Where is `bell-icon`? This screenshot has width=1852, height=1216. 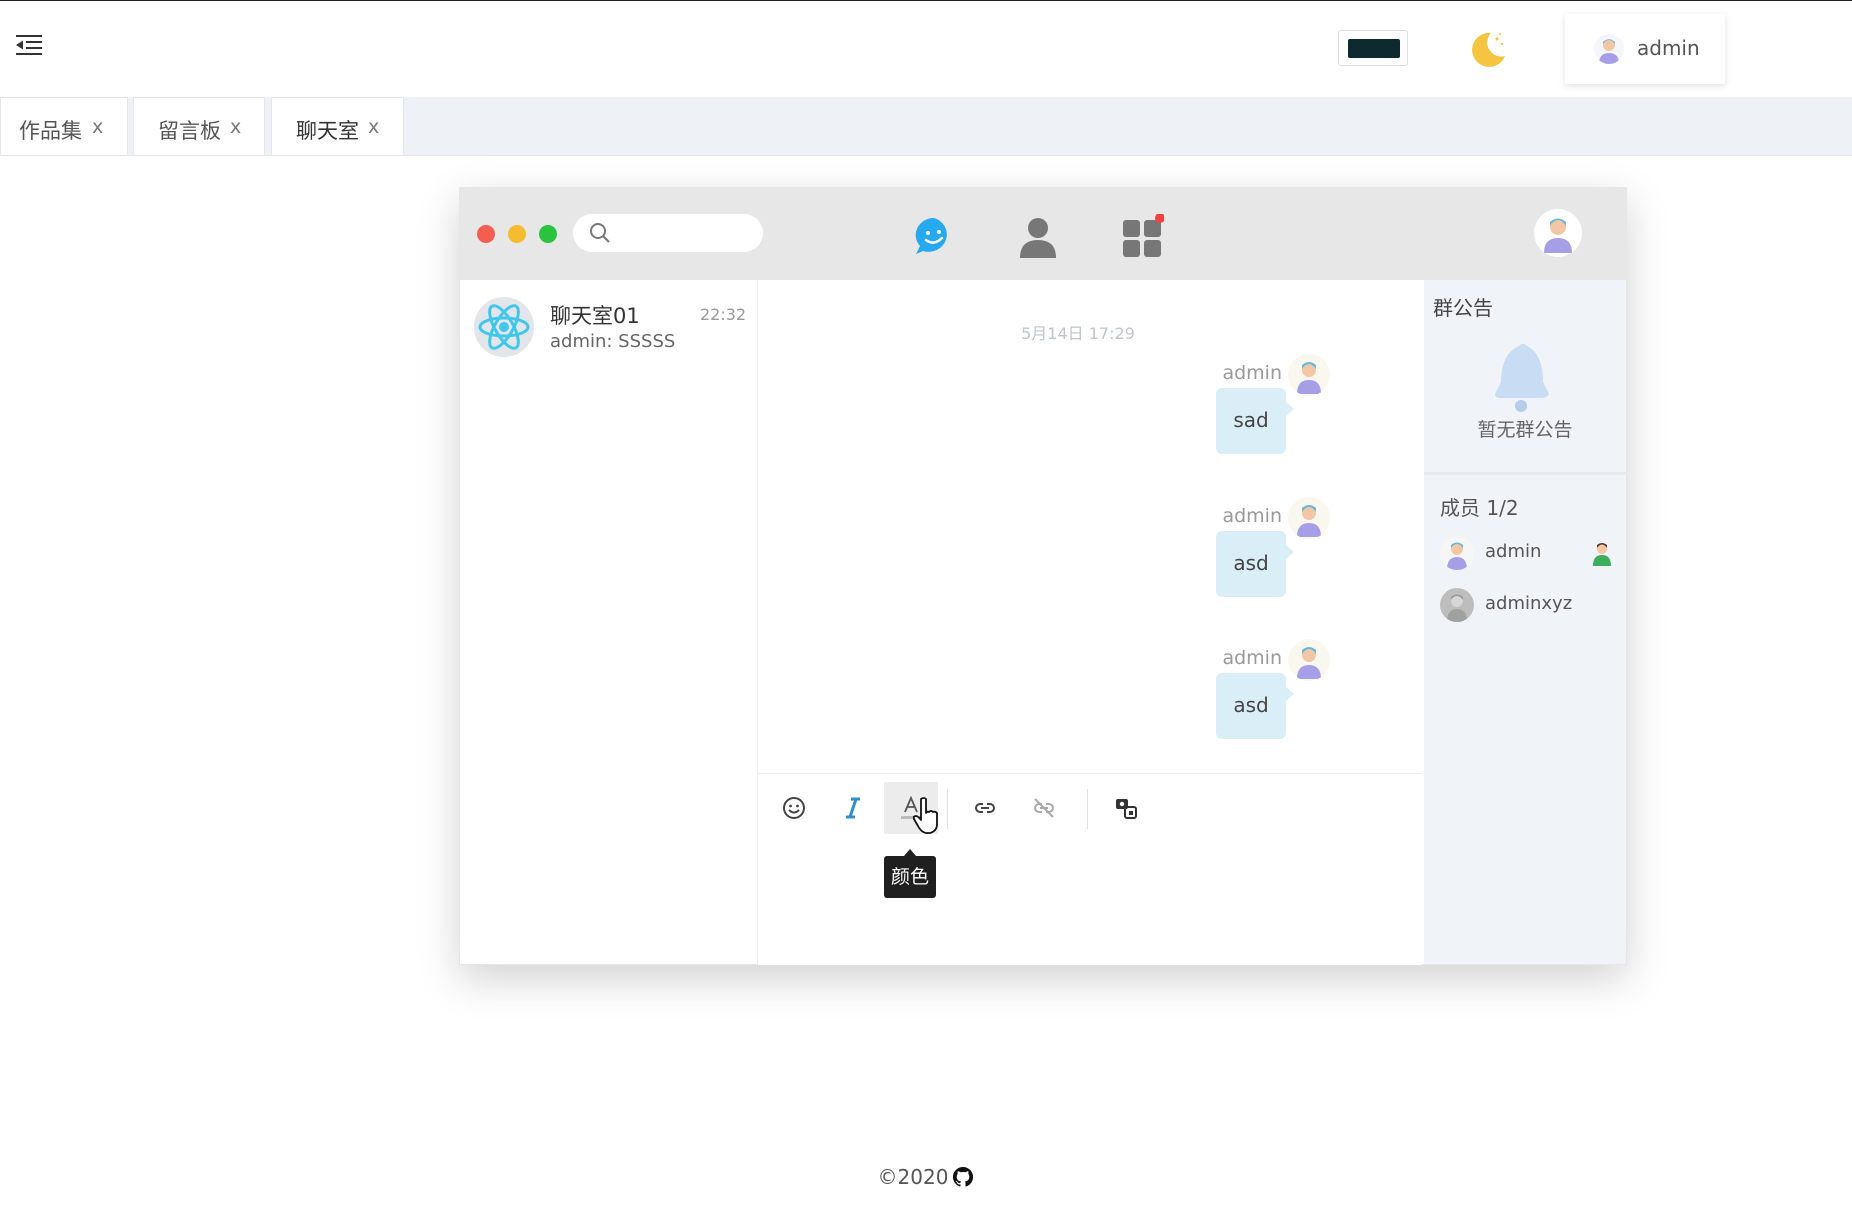 bell-icon is located at coordinates (1522, 377).